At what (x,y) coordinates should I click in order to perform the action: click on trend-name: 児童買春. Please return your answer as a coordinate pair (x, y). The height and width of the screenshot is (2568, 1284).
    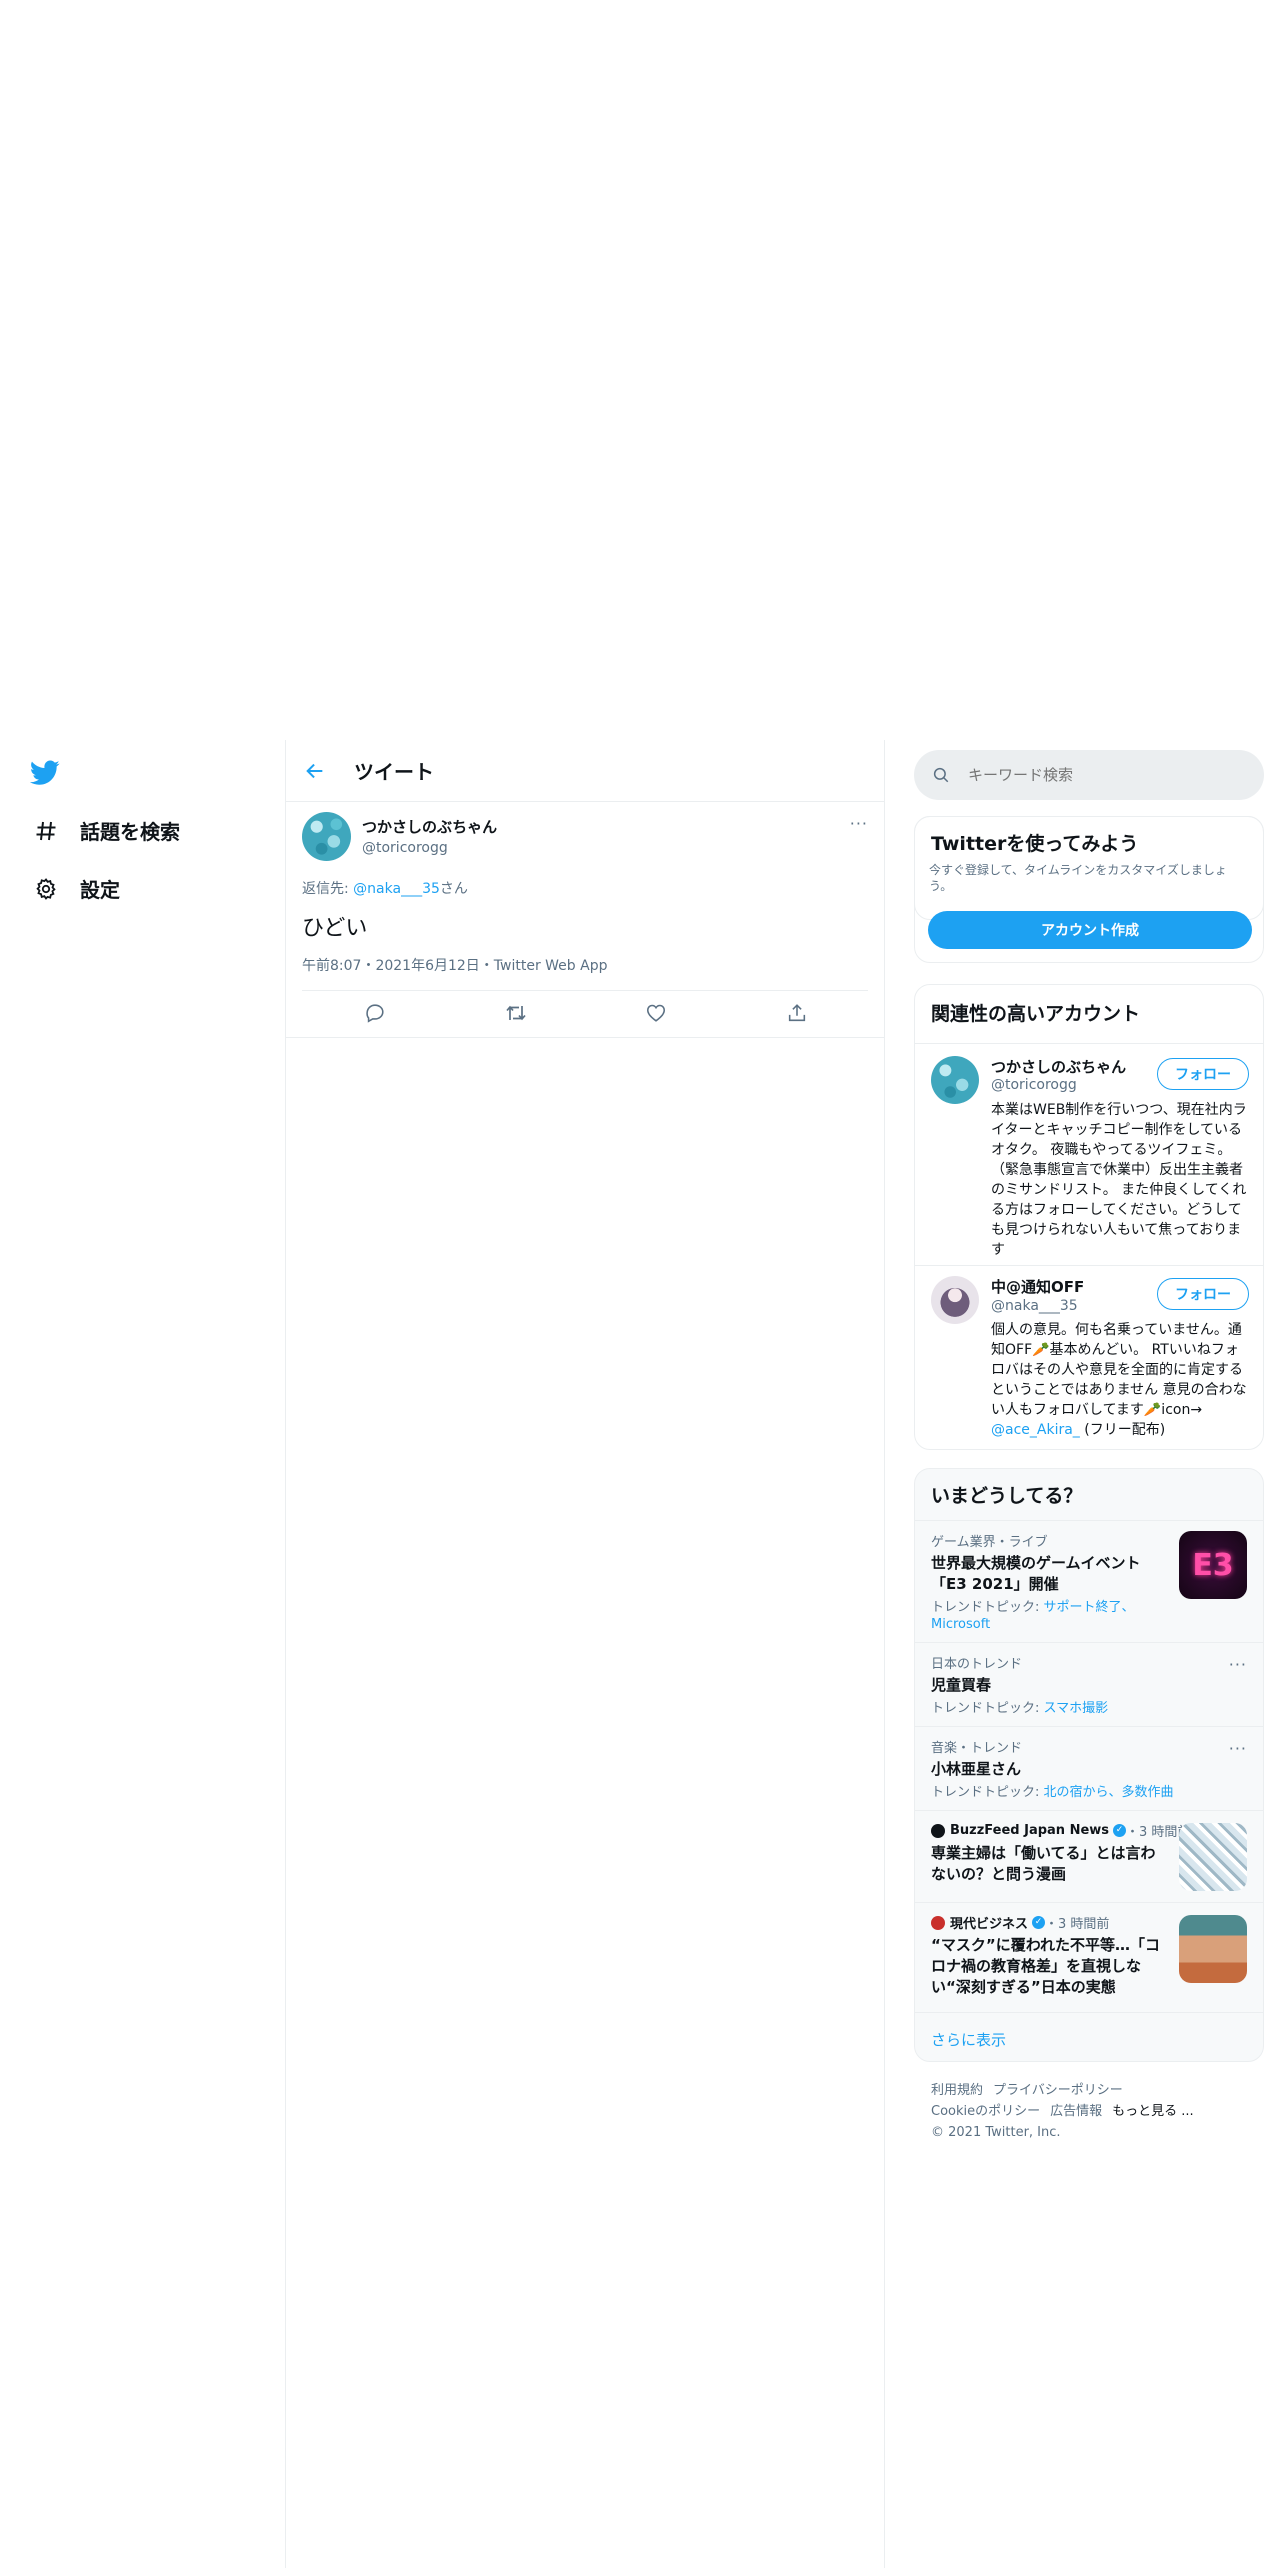
    Looking at the image, I should click on (961, 1685).